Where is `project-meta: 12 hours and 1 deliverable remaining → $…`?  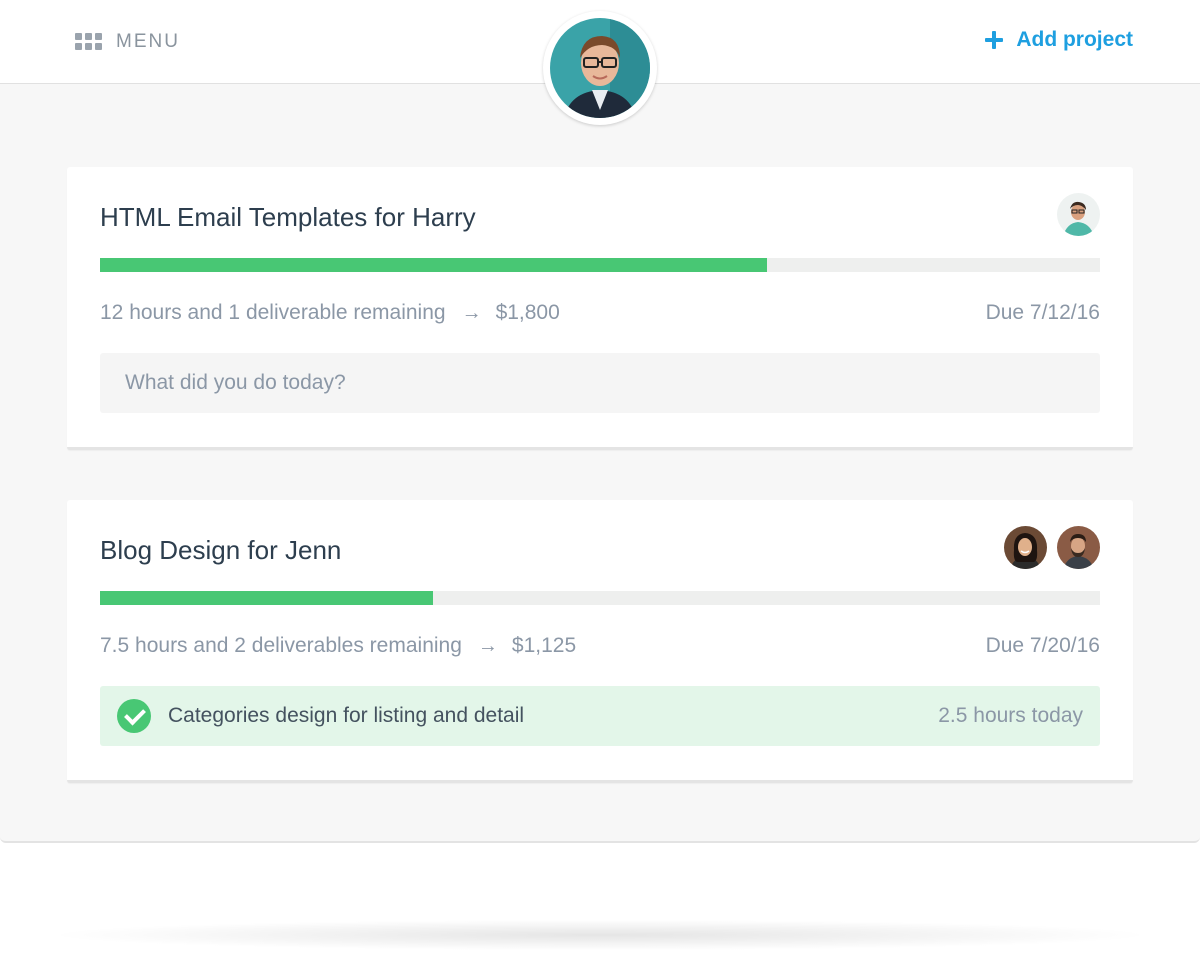 project-meta: 12 hours and 1 deliverable remaining → $… is located at coordinates (330, 313).